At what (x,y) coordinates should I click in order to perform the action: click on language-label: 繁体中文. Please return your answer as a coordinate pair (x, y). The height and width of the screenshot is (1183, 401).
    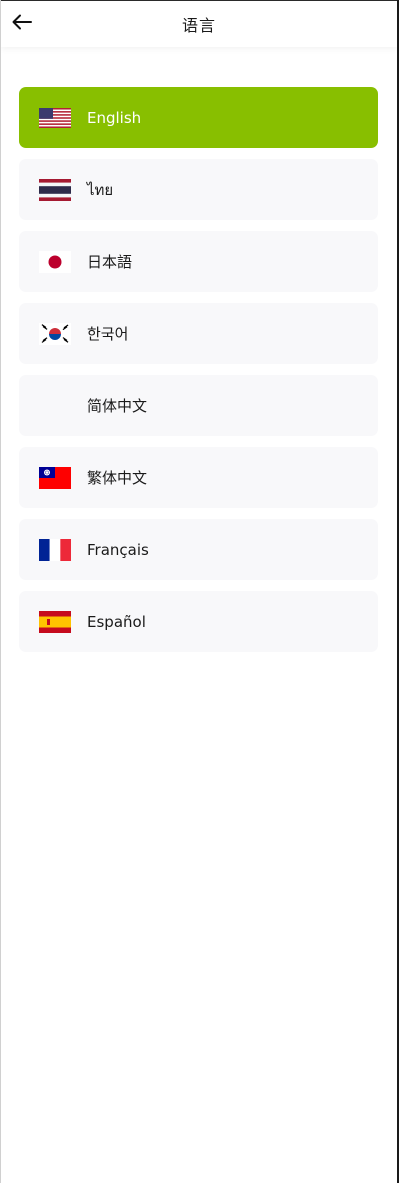
    Looking at the image, I should click on (117, 478).